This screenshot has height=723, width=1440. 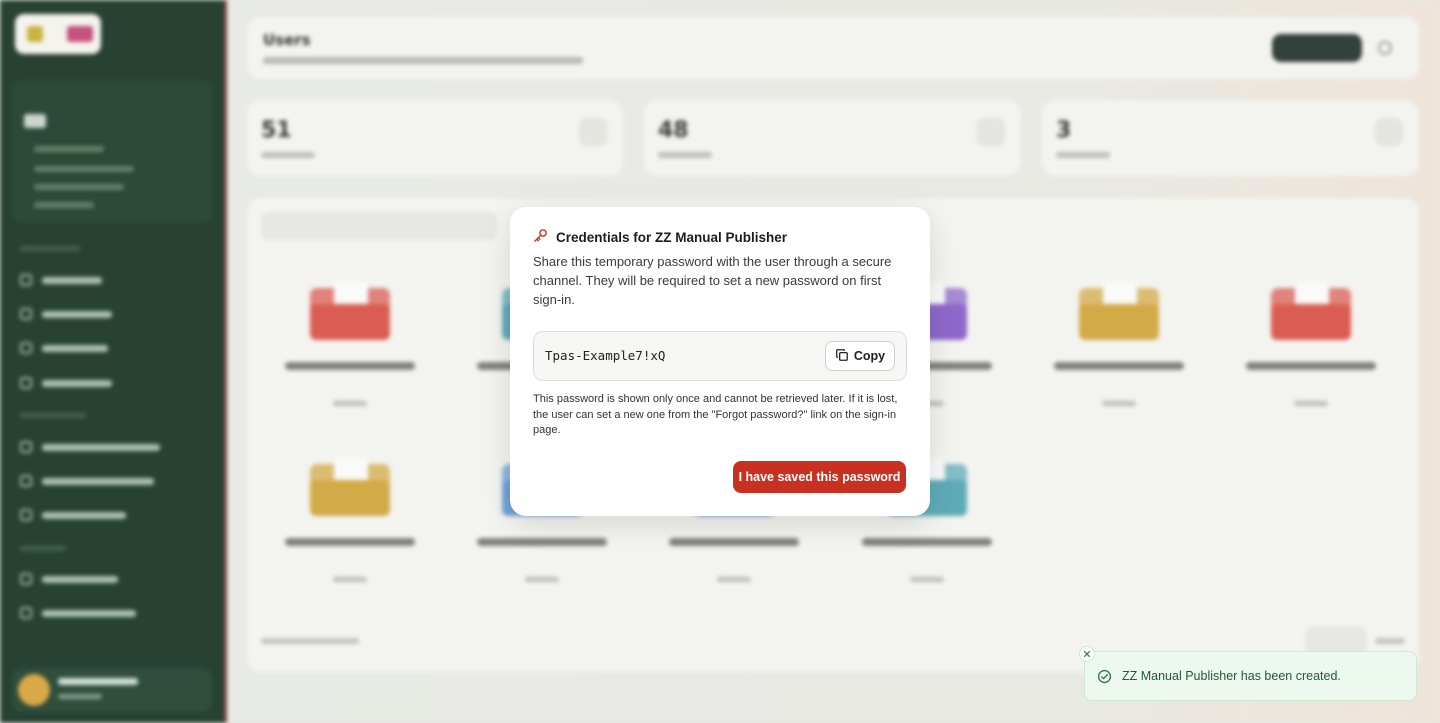 What do you see at coordinates (540, 237) in the screenshot?
I see `key-icon` at bounding box center [540, 237].